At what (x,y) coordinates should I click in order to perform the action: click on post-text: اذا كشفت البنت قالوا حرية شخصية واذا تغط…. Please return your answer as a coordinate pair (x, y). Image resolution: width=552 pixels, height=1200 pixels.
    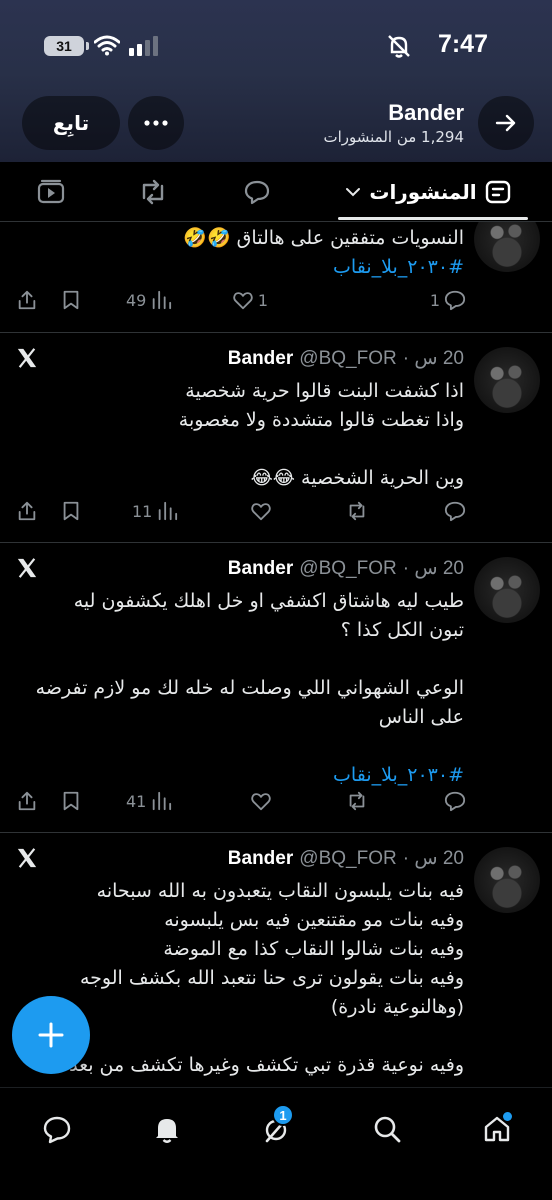
    Looking at the image, I should click on (244, 435).